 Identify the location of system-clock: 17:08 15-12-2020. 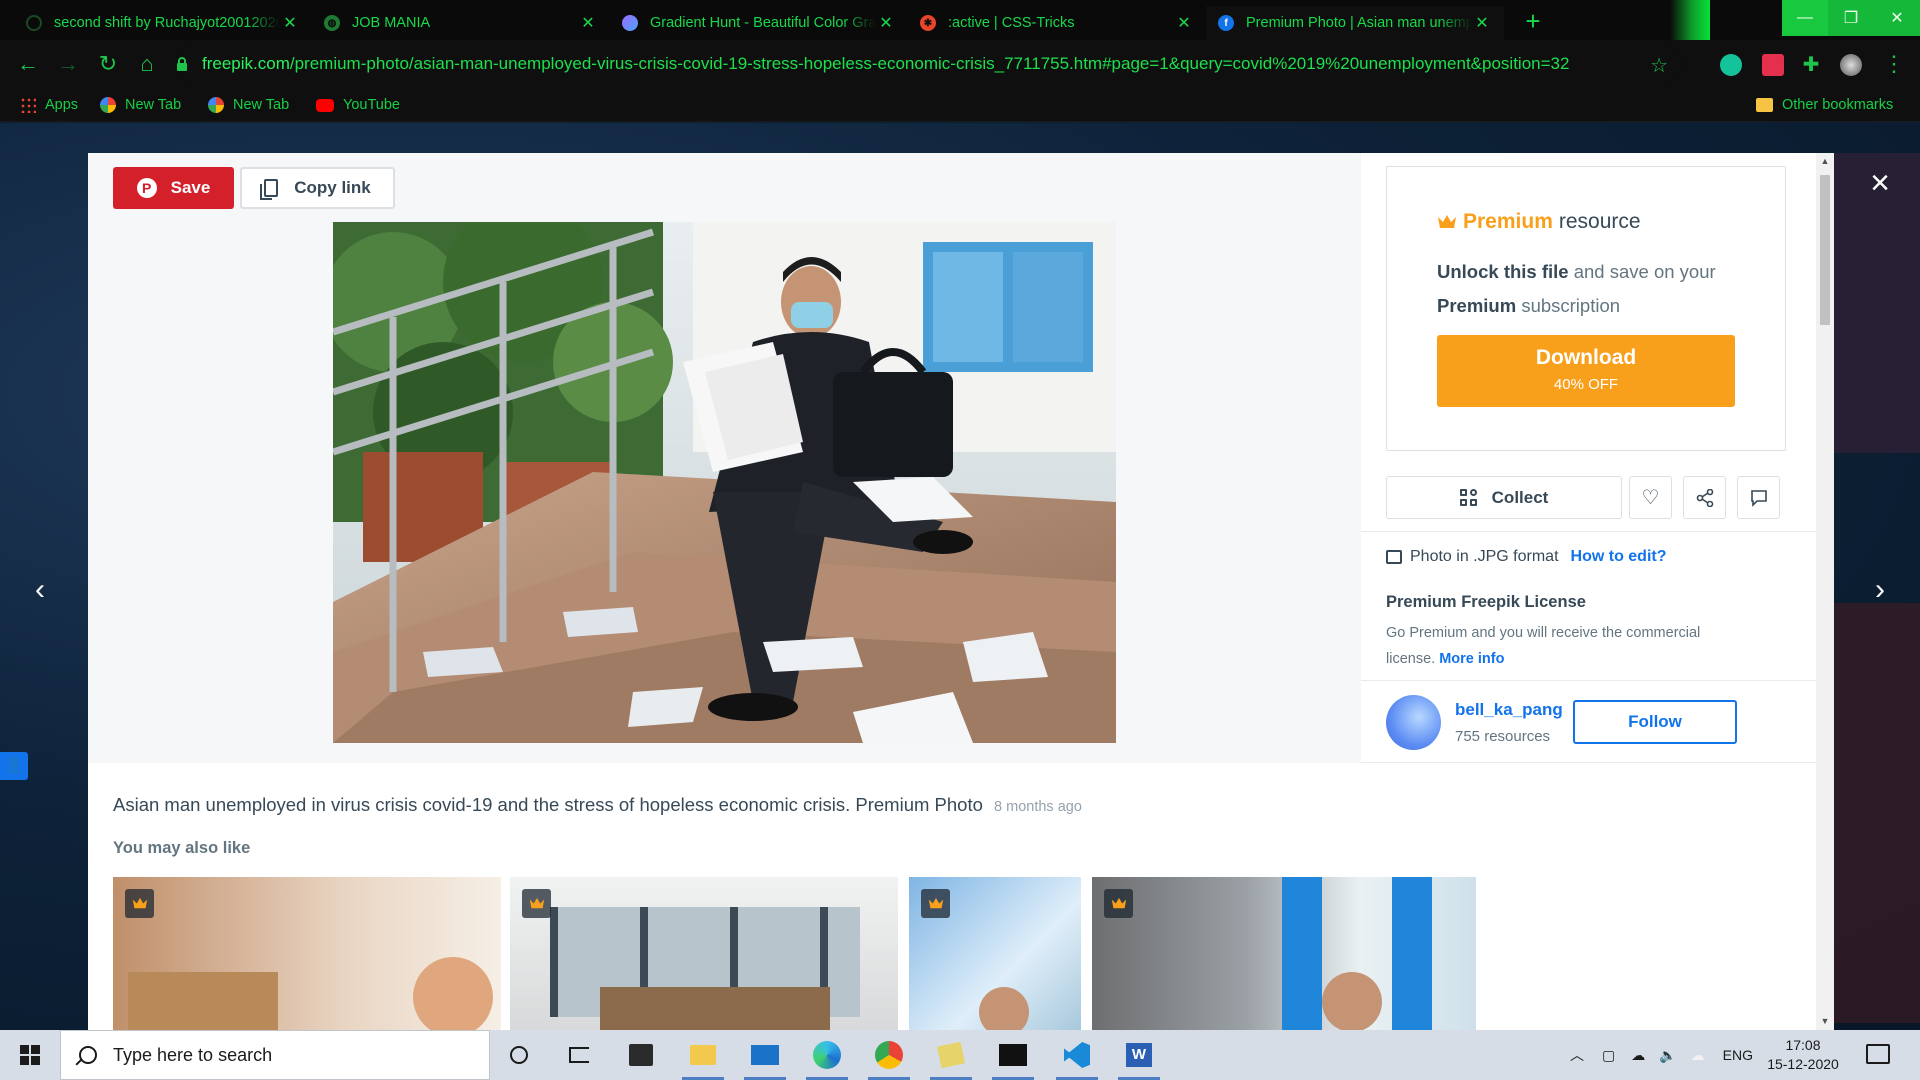
(1803, 1055).